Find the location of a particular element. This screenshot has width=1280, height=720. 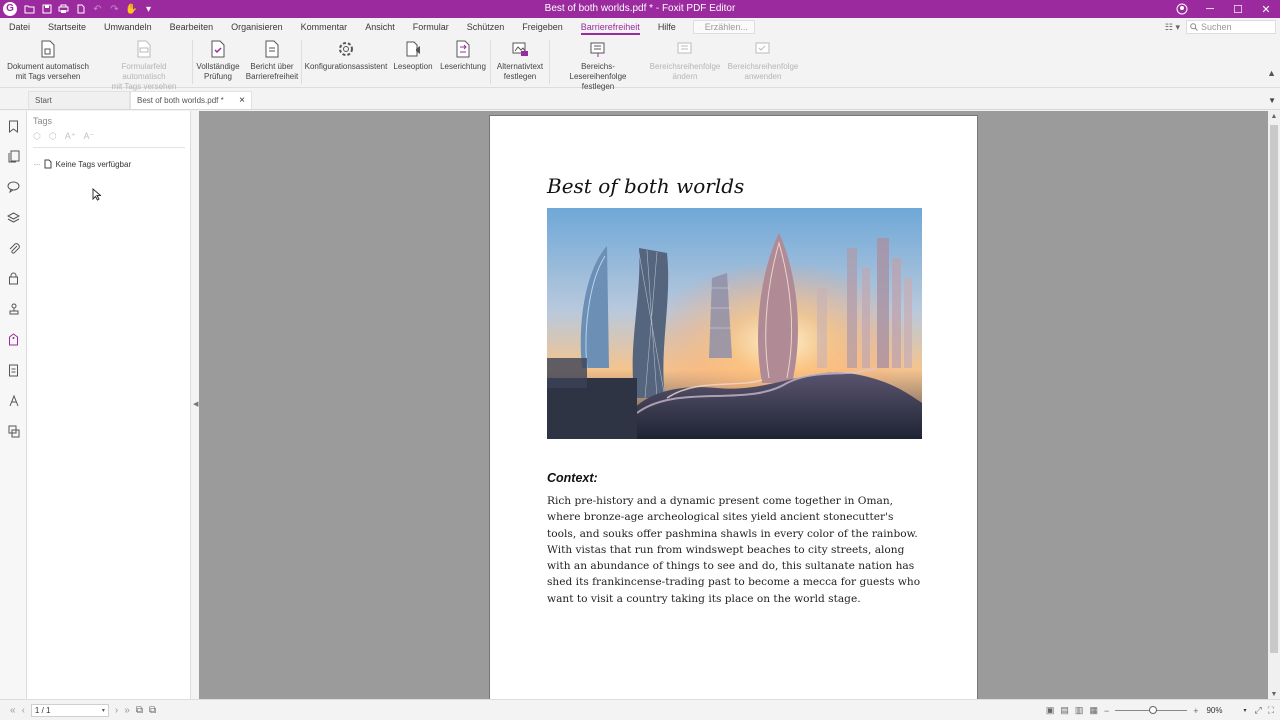

tab-start: Start is located at coordinates (79, 100).